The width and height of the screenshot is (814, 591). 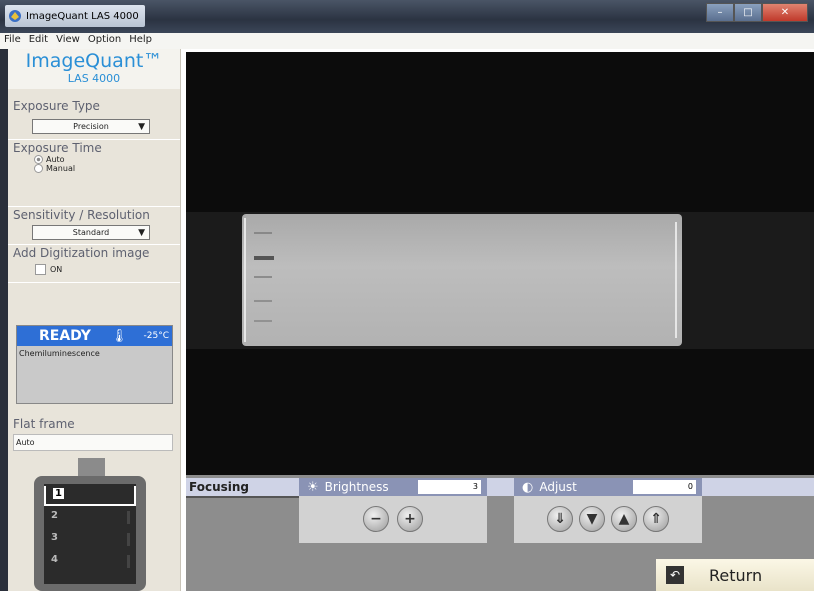 I want to click on digitization-section: Add Digitization image ON, so click(x=94, y=264).